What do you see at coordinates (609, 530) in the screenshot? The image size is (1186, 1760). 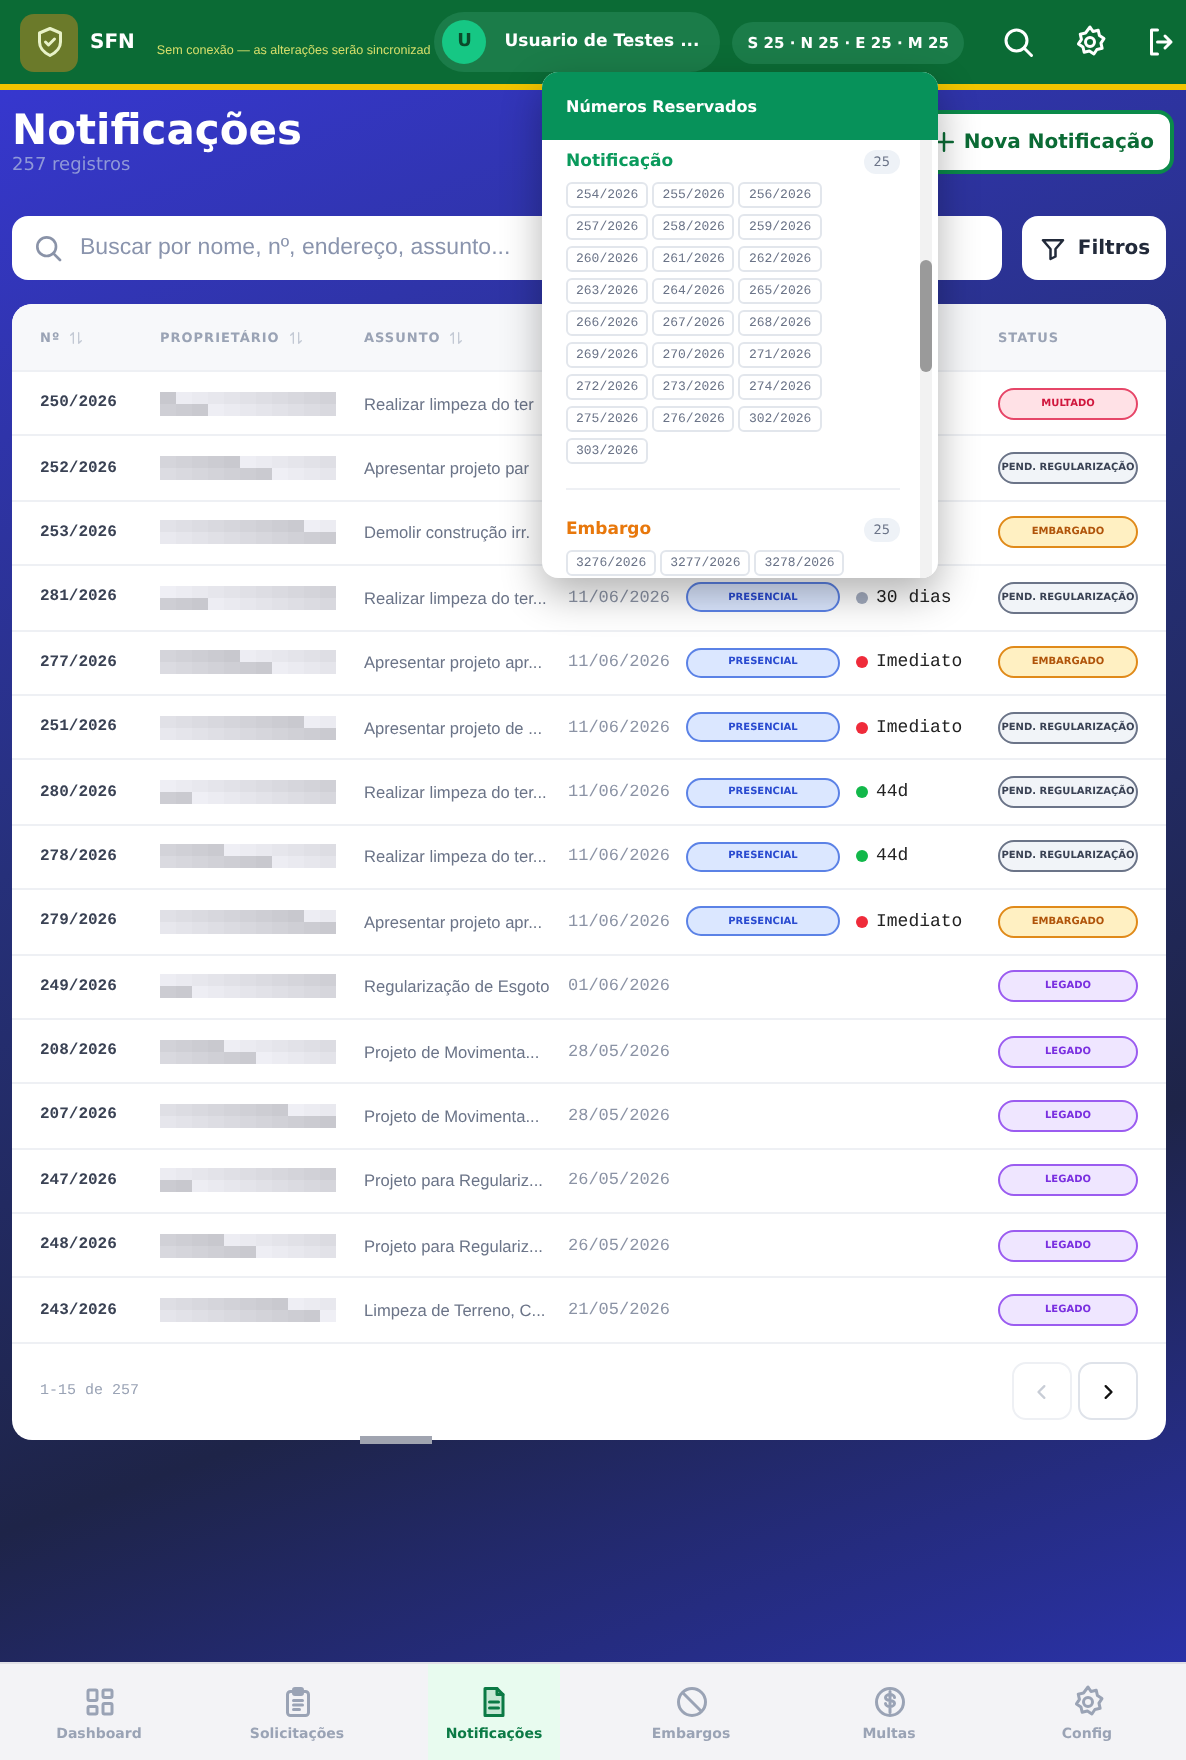 I see `section-title: Embargo` at bounding box center [609, 530].